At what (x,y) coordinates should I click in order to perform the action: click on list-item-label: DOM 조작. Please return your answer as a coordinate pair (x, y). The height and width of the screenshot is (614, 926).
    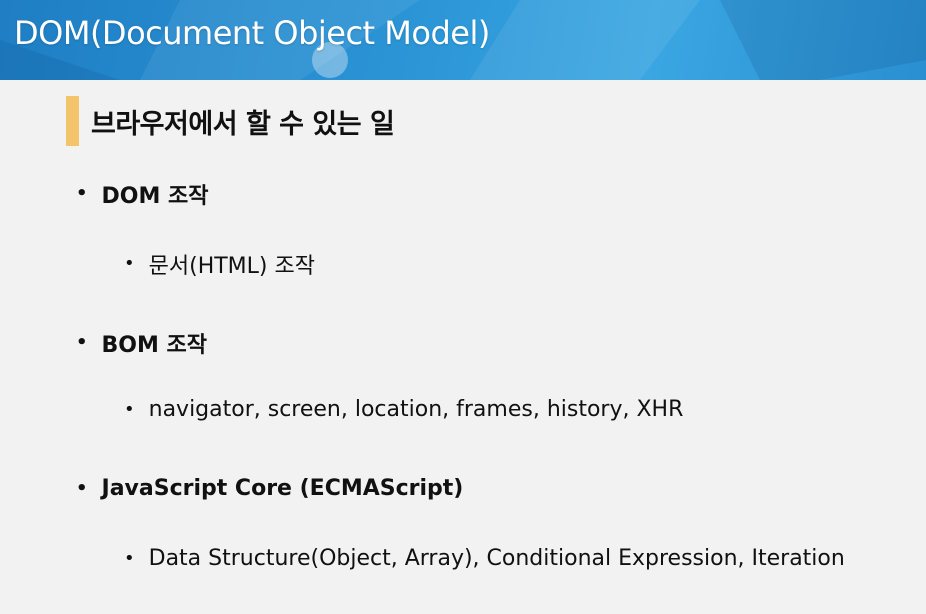
    Looking at the image, I should click on (155, 196).